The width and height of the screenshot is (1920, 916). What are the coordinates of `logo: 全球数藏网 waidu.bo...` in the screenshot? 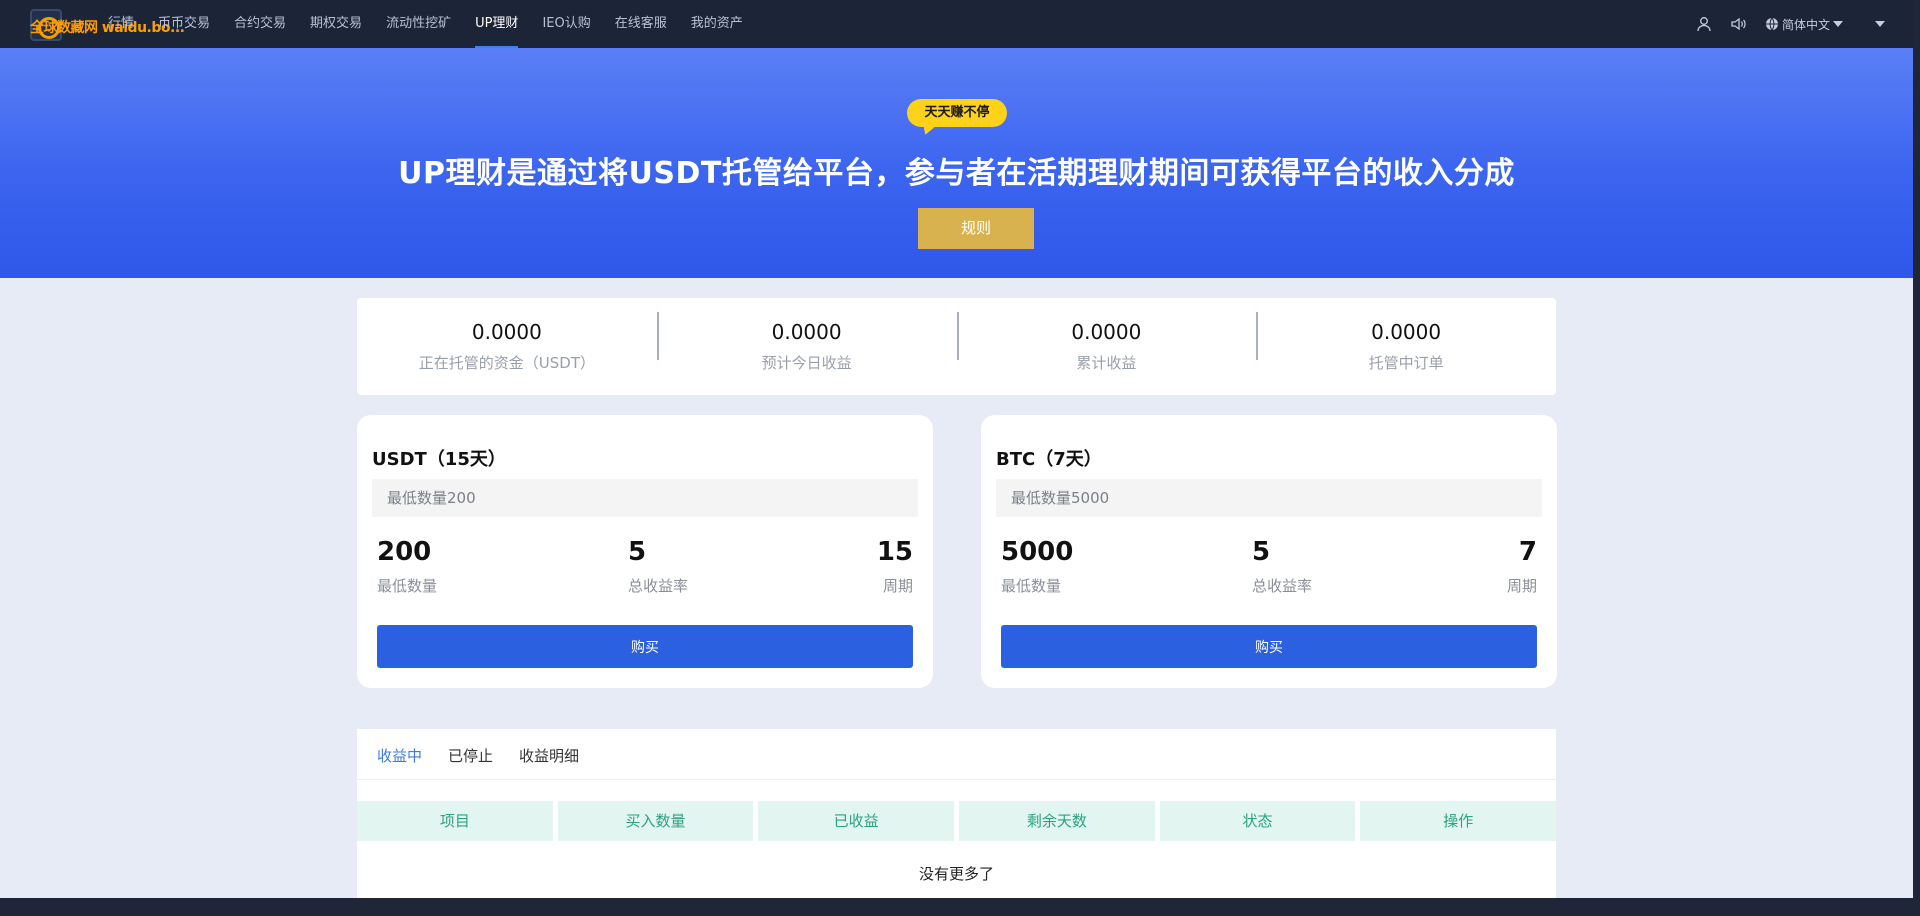 It's located at (107, 25).